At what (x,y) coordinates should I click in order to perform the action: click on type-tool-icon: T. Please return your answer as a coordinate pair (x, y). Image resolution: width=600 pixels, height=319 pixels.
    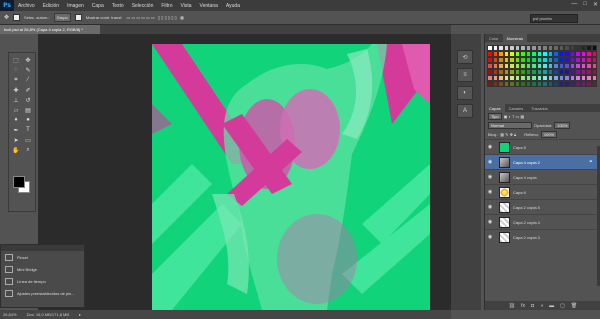
    Looking at the image, I should click on (28, 130).